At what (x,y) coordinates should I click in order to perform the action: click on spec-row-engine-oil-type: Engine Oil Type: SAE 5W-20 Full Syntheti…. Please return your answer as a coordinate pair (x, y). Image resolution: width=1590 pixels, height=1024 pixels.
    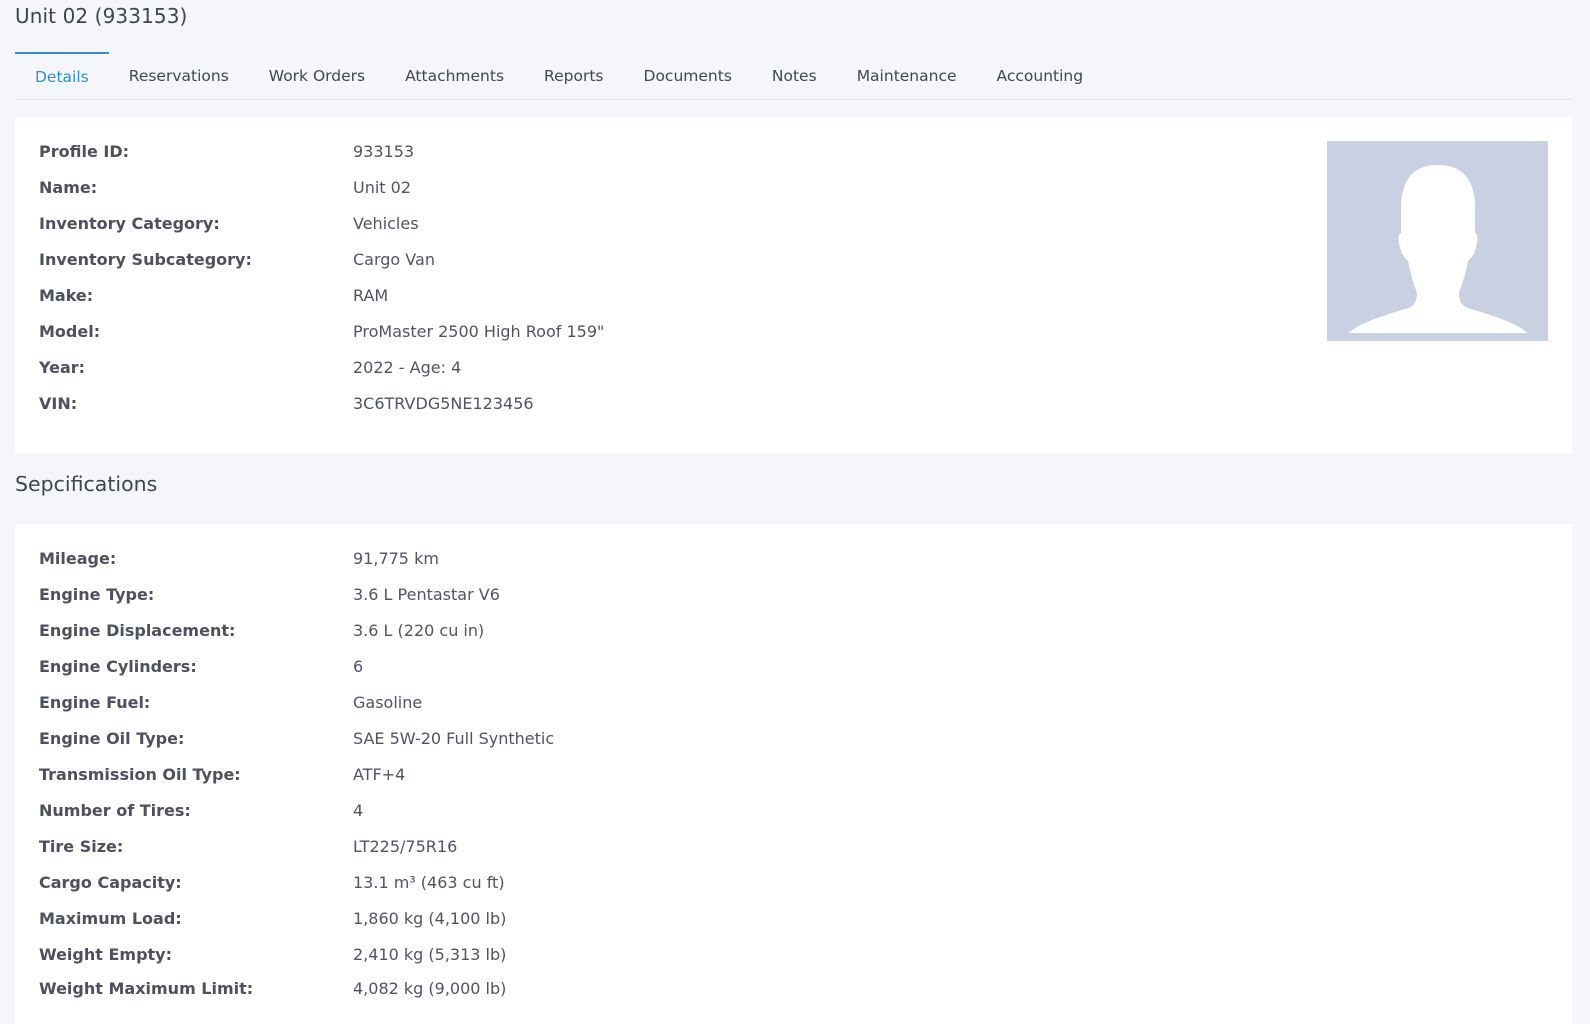
    Looking at the image, I should click on (296, 738).